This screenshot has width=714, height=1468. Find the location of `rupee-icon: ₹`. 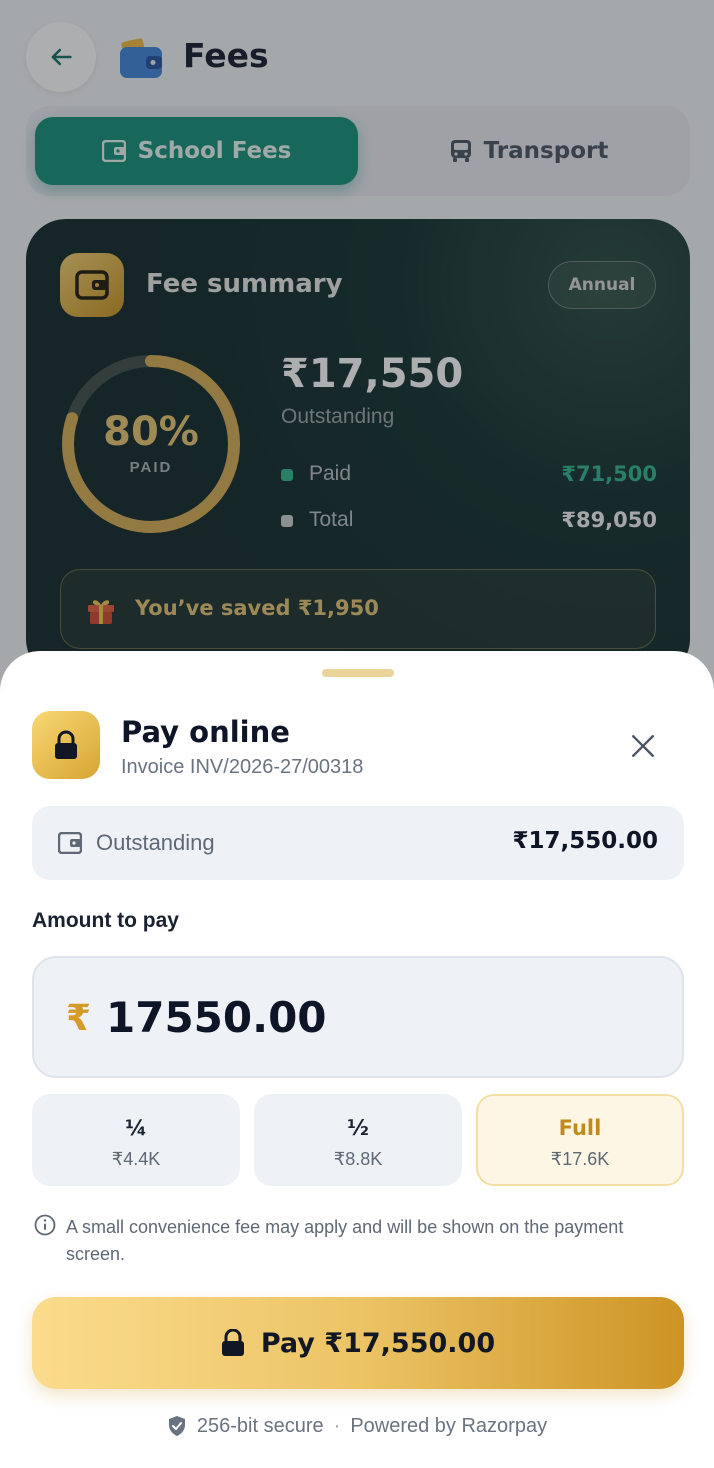

rupee-icon: ₹ is located at coordinates (79, 1018).